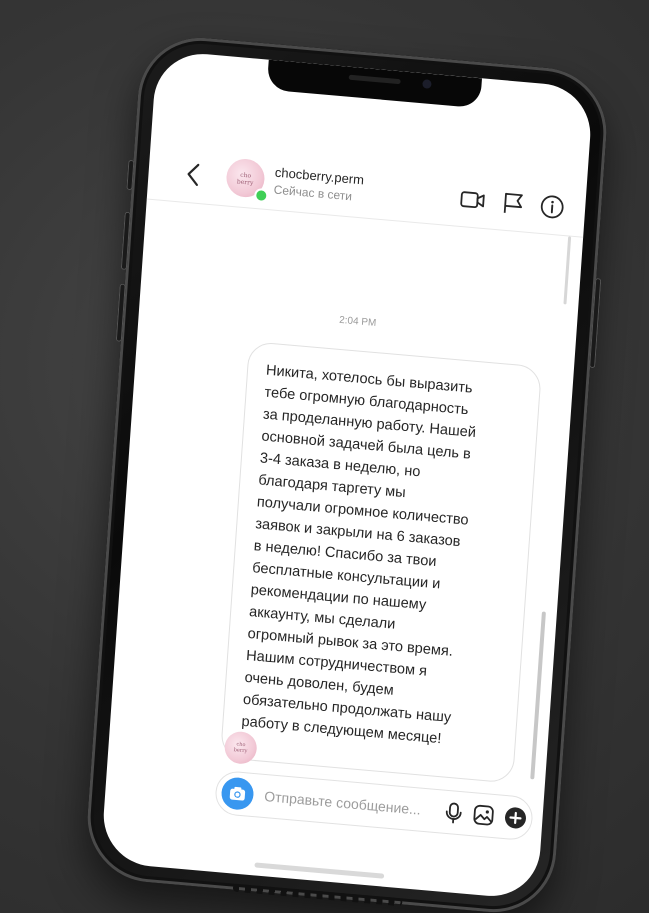 Image resolution: width=649 pixels, height=913 pixels. What do you see at coordinates (454, 813) in the screenshot?
I see `microphone-icon` at bounding box center [454, 813].